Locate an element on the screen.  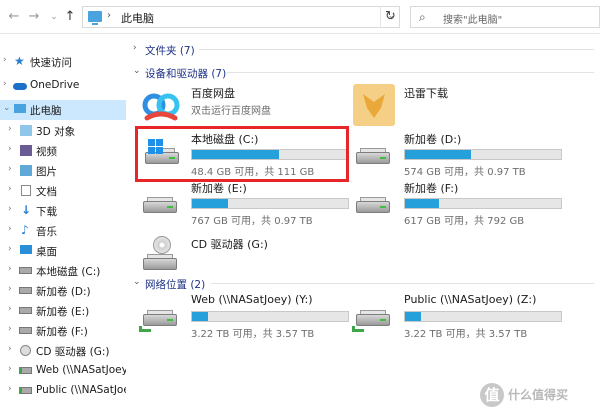
address-bar: ← → ⌄ ↑ › 此电脑 ⌄ ↻ ⌕ 搜索"此电脑" is located at coordinates (300, 17).